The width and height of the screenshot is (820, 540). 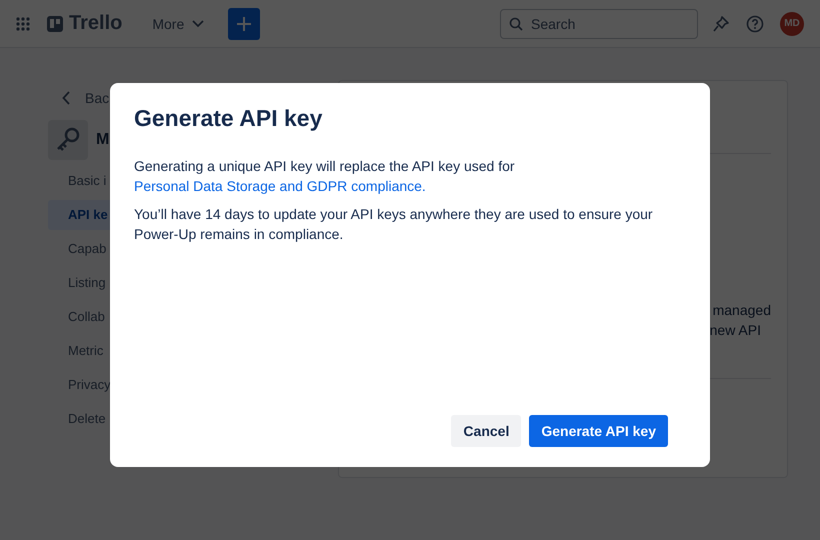 I want to click on dialog-title: Generate API key, so click(x=229, y=118).